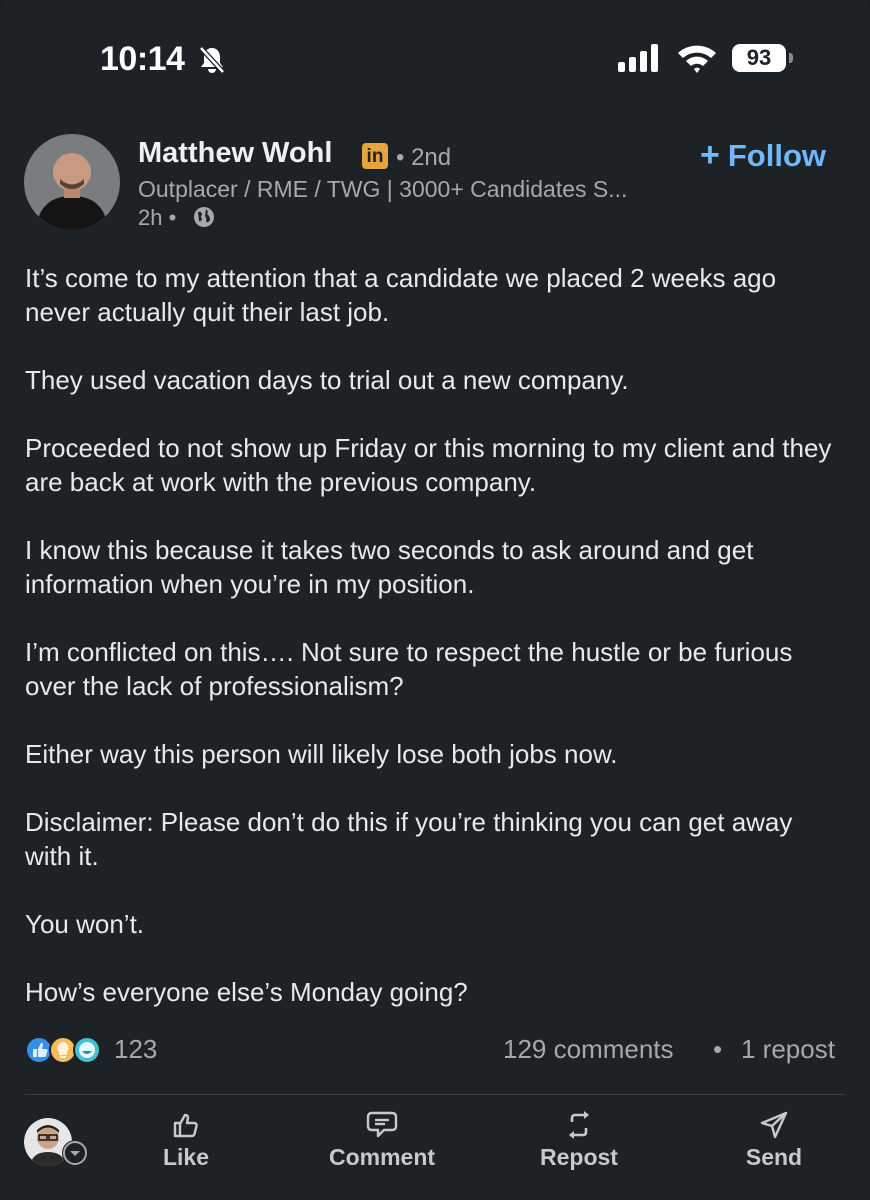 This screenshot has height=1200, width=870. Describe the element at coordinates (185, 1125) in the screenshot. I see `thumbs-up-icon` at that location.